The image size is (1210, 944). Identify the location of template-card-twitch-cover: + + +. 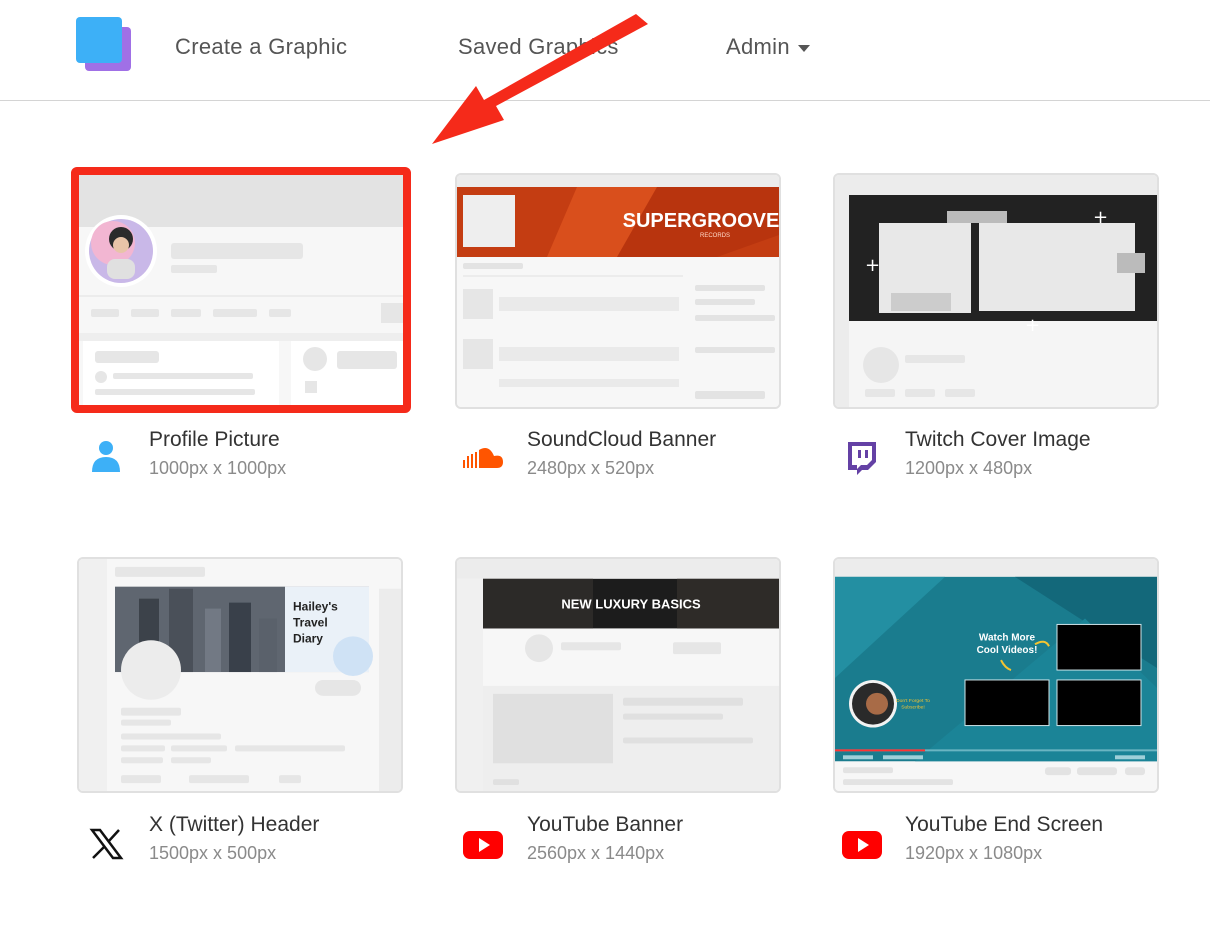
(996, 291).